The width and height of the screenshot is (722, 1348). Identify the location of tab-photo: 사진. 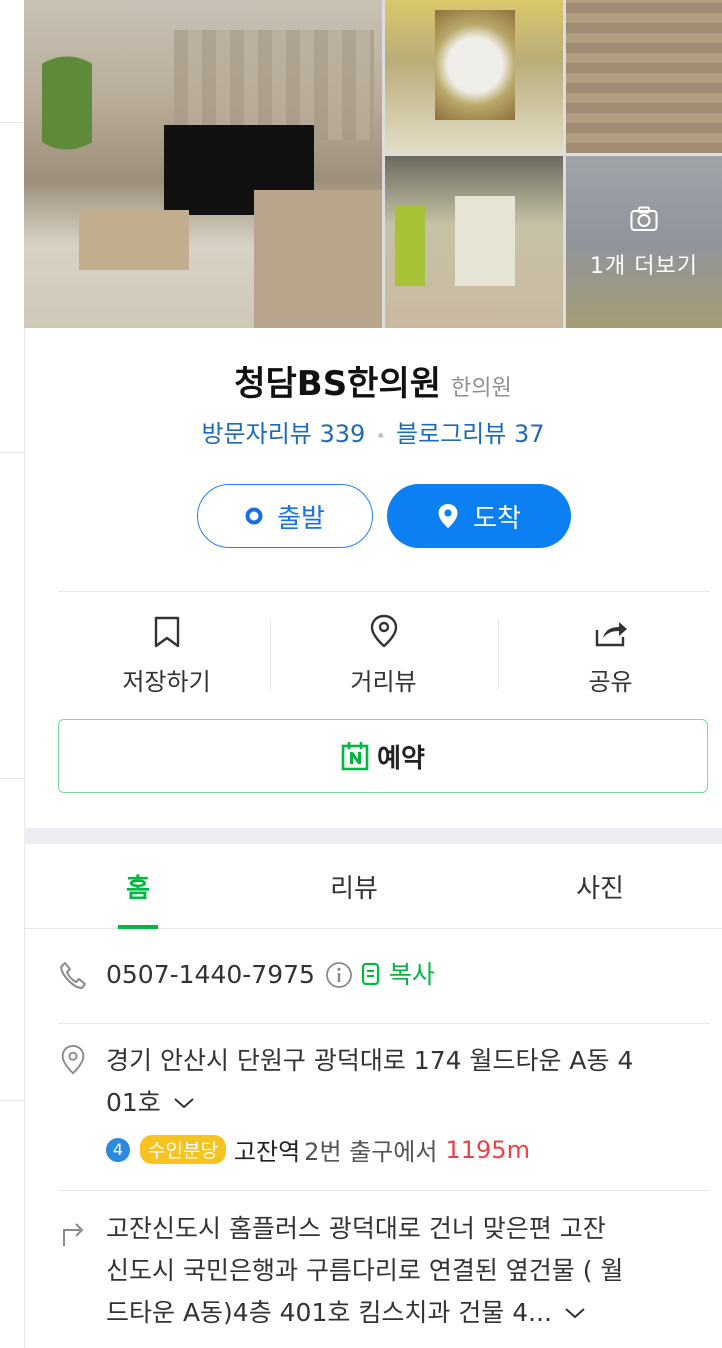
(600, 886).